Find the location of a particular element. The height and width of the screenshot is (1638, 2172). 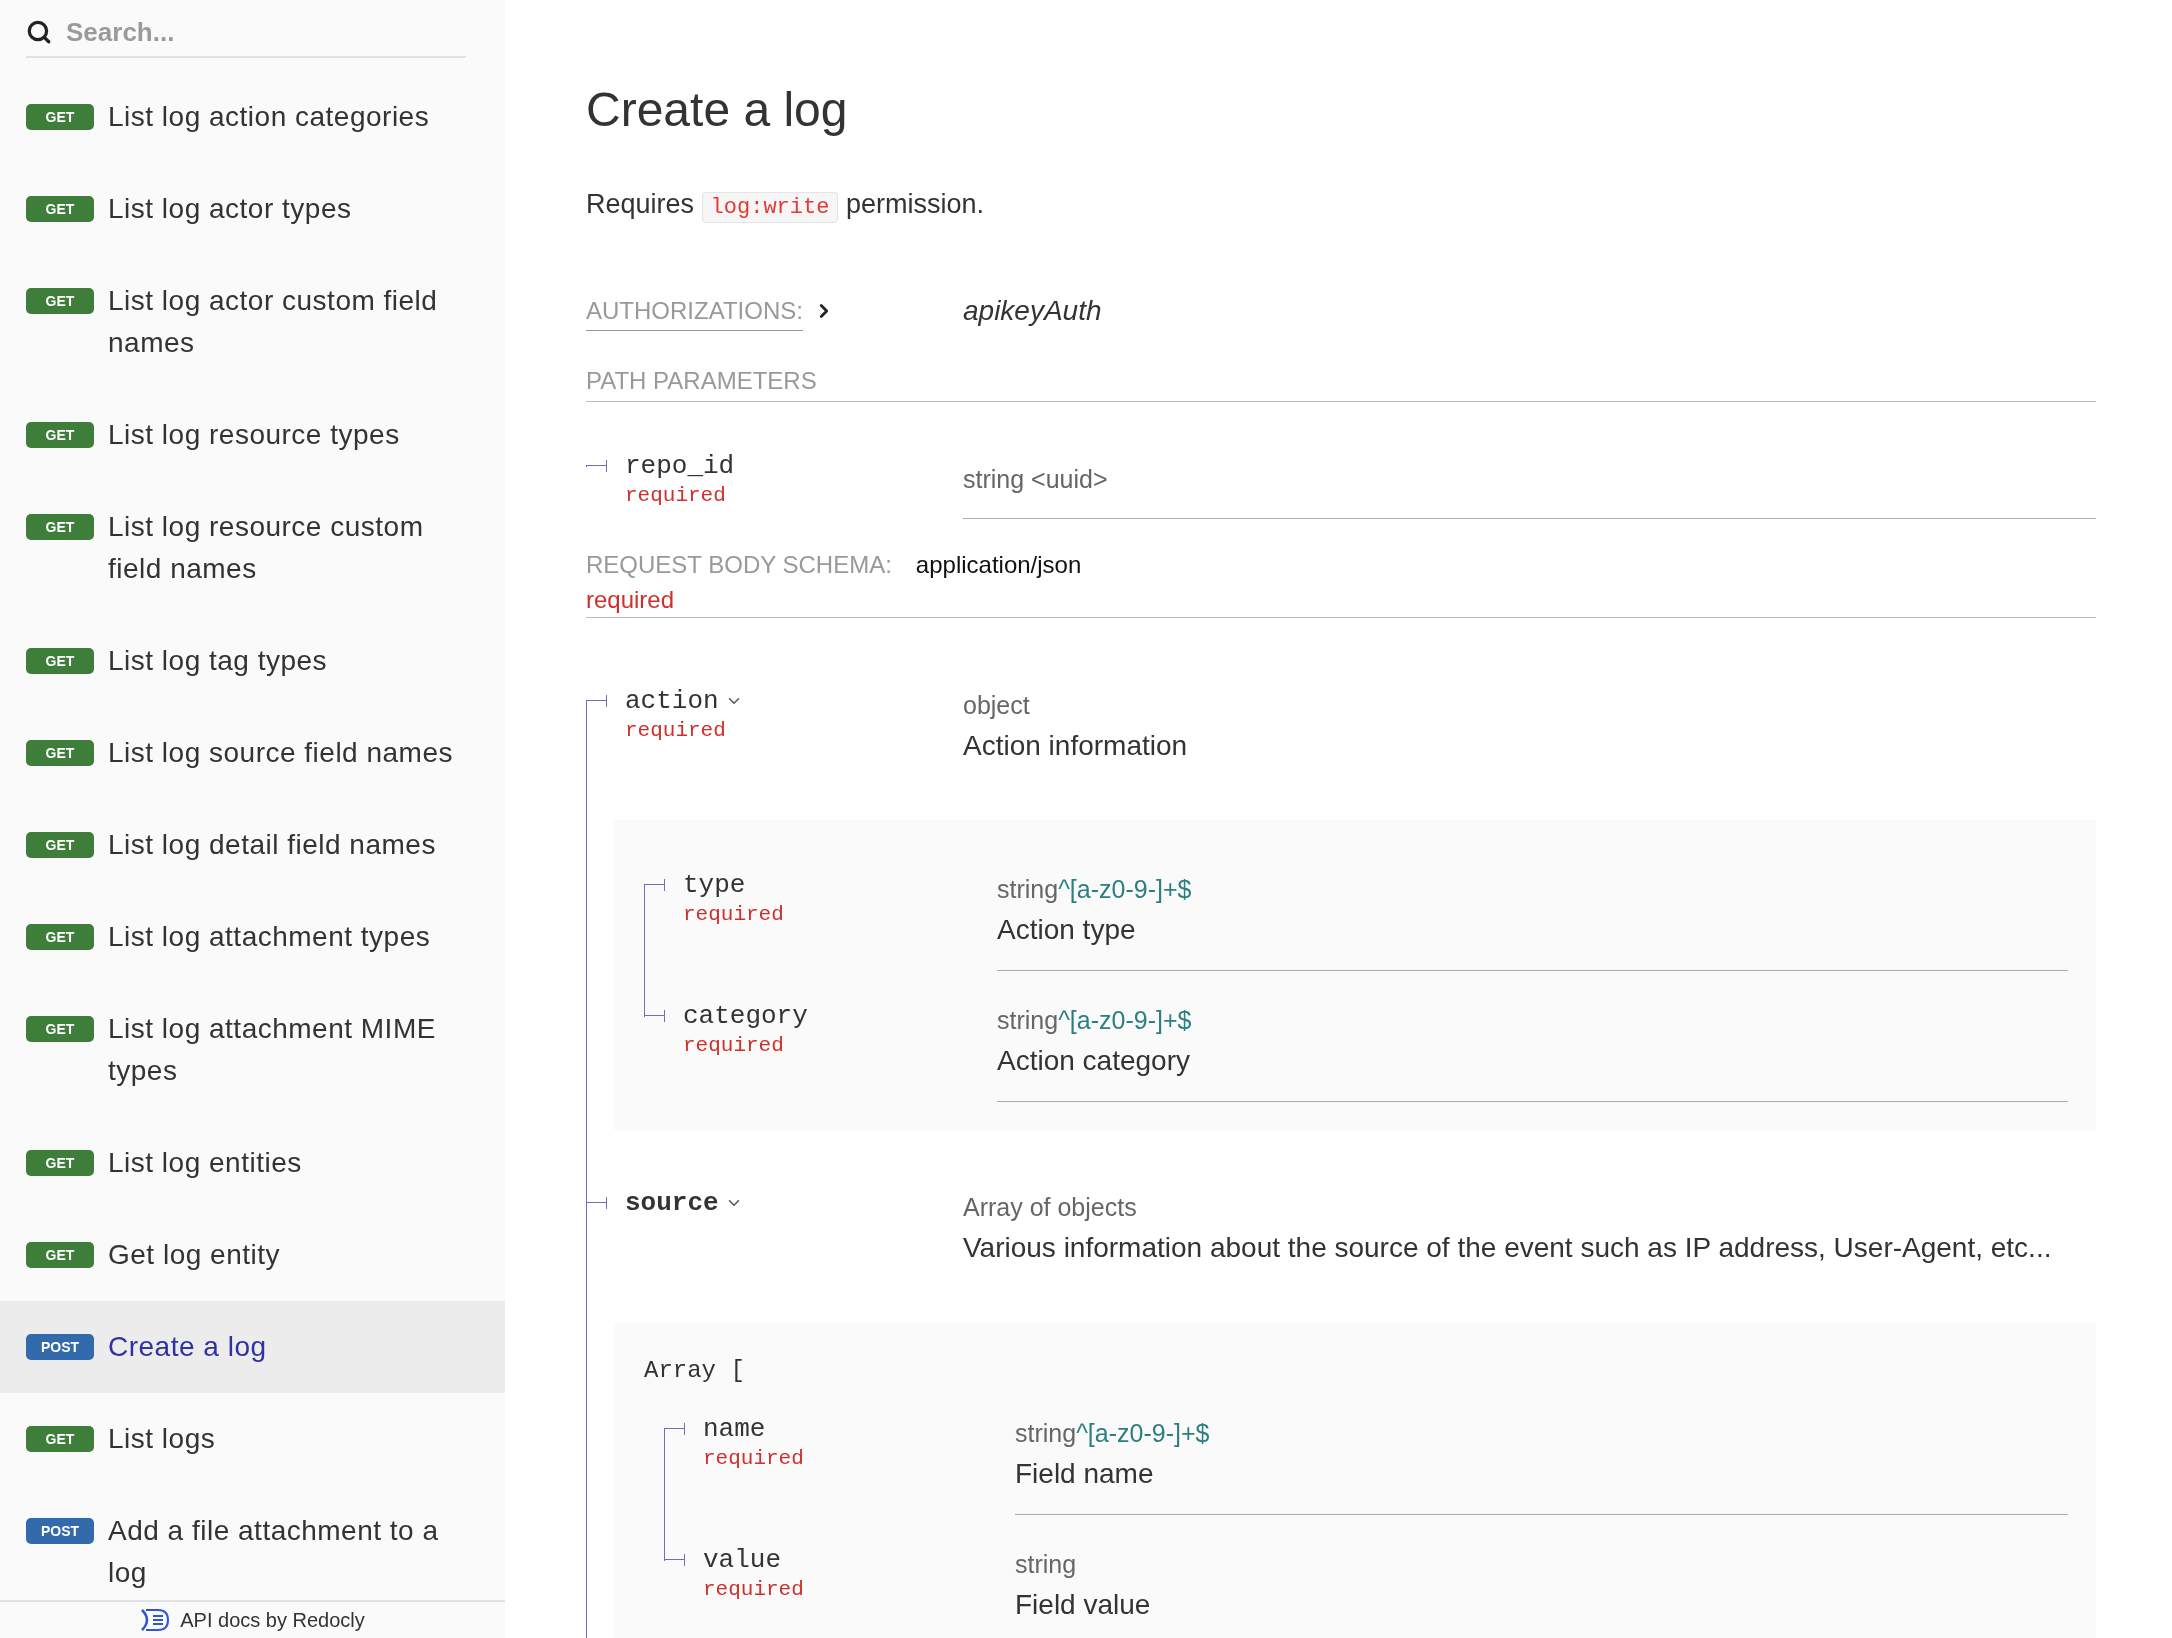

sidebar-item: GET List log attachment MIME types is located at coordinates (252, 1050).